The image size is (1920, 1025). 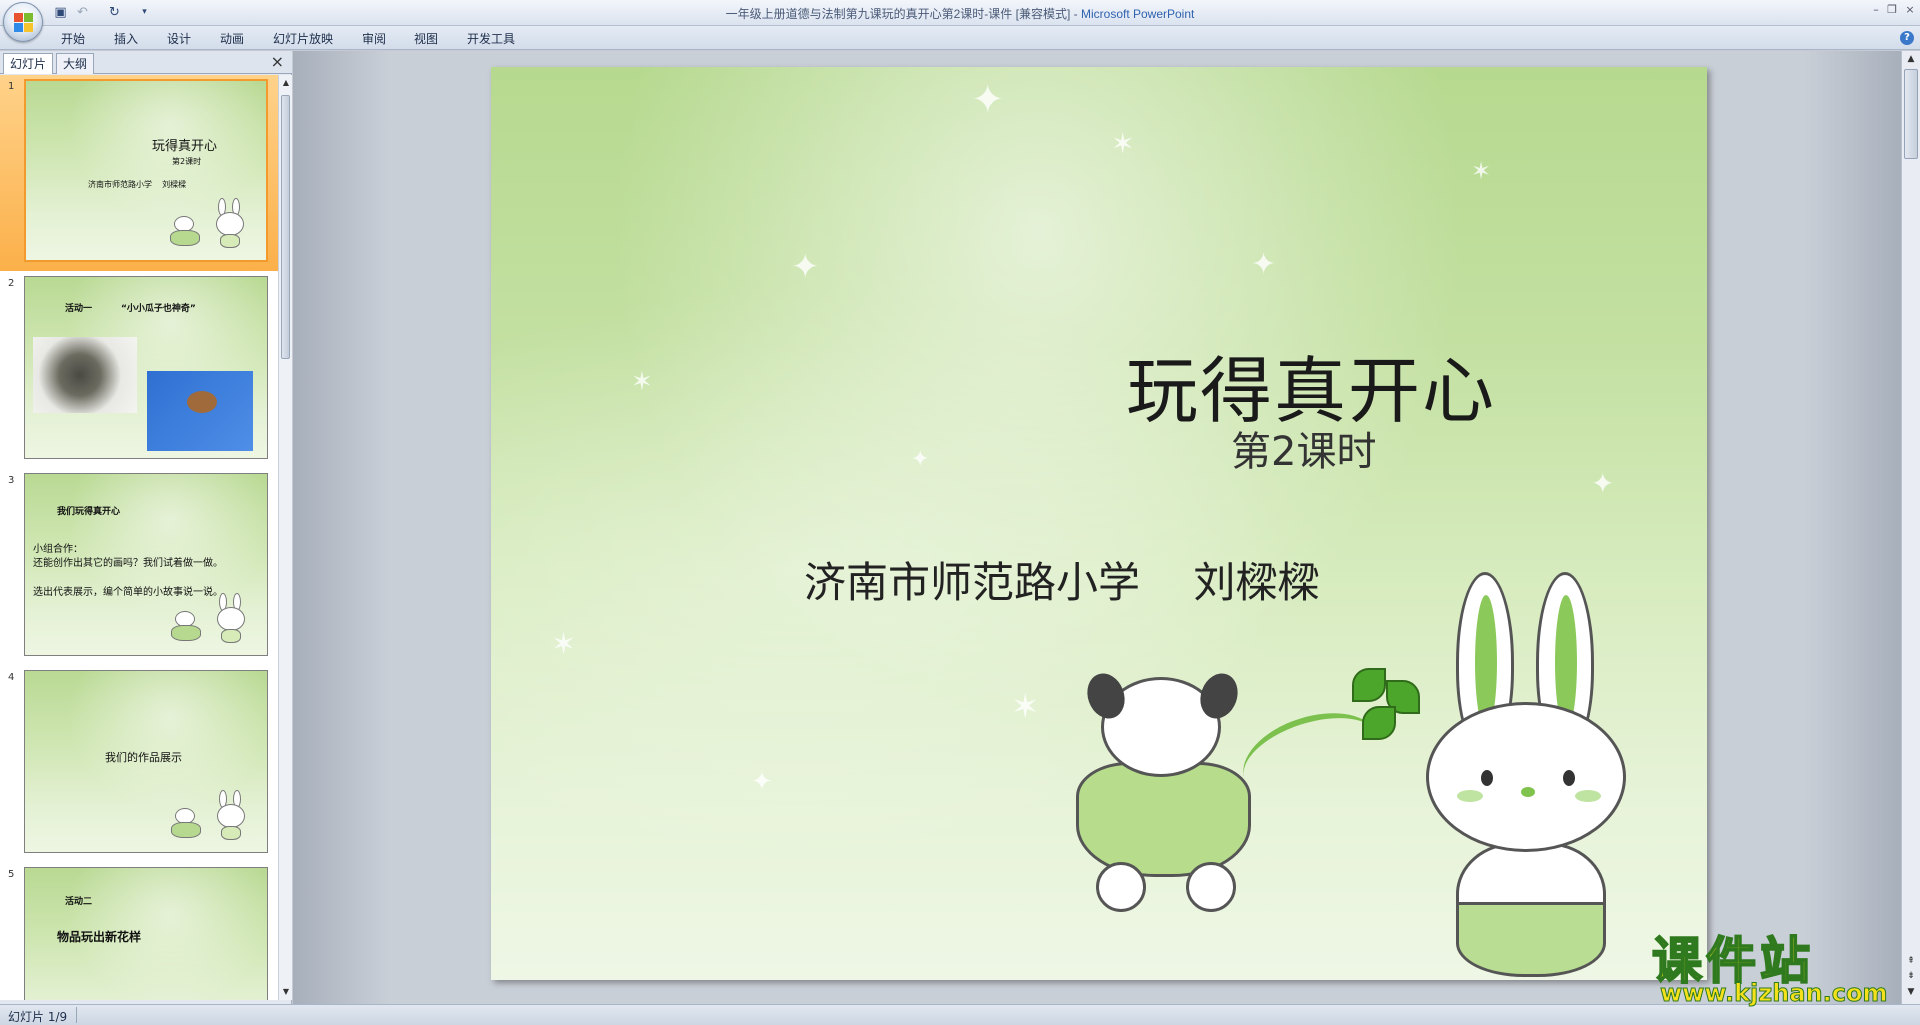 I want to click on slide-thumbnail-4: 4 我们的作品展示, so click(x=139, y=764).